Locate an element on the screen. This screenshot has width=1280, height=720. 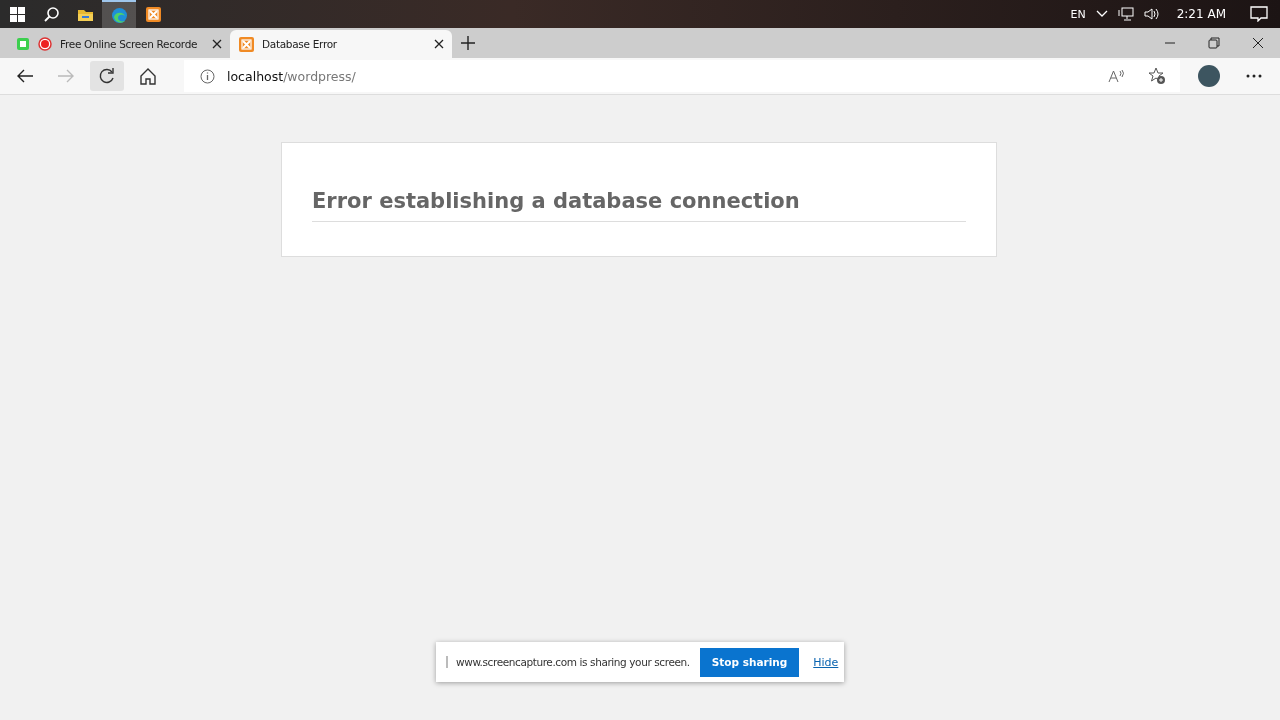
home-icon is located at coordinates (148, 76).